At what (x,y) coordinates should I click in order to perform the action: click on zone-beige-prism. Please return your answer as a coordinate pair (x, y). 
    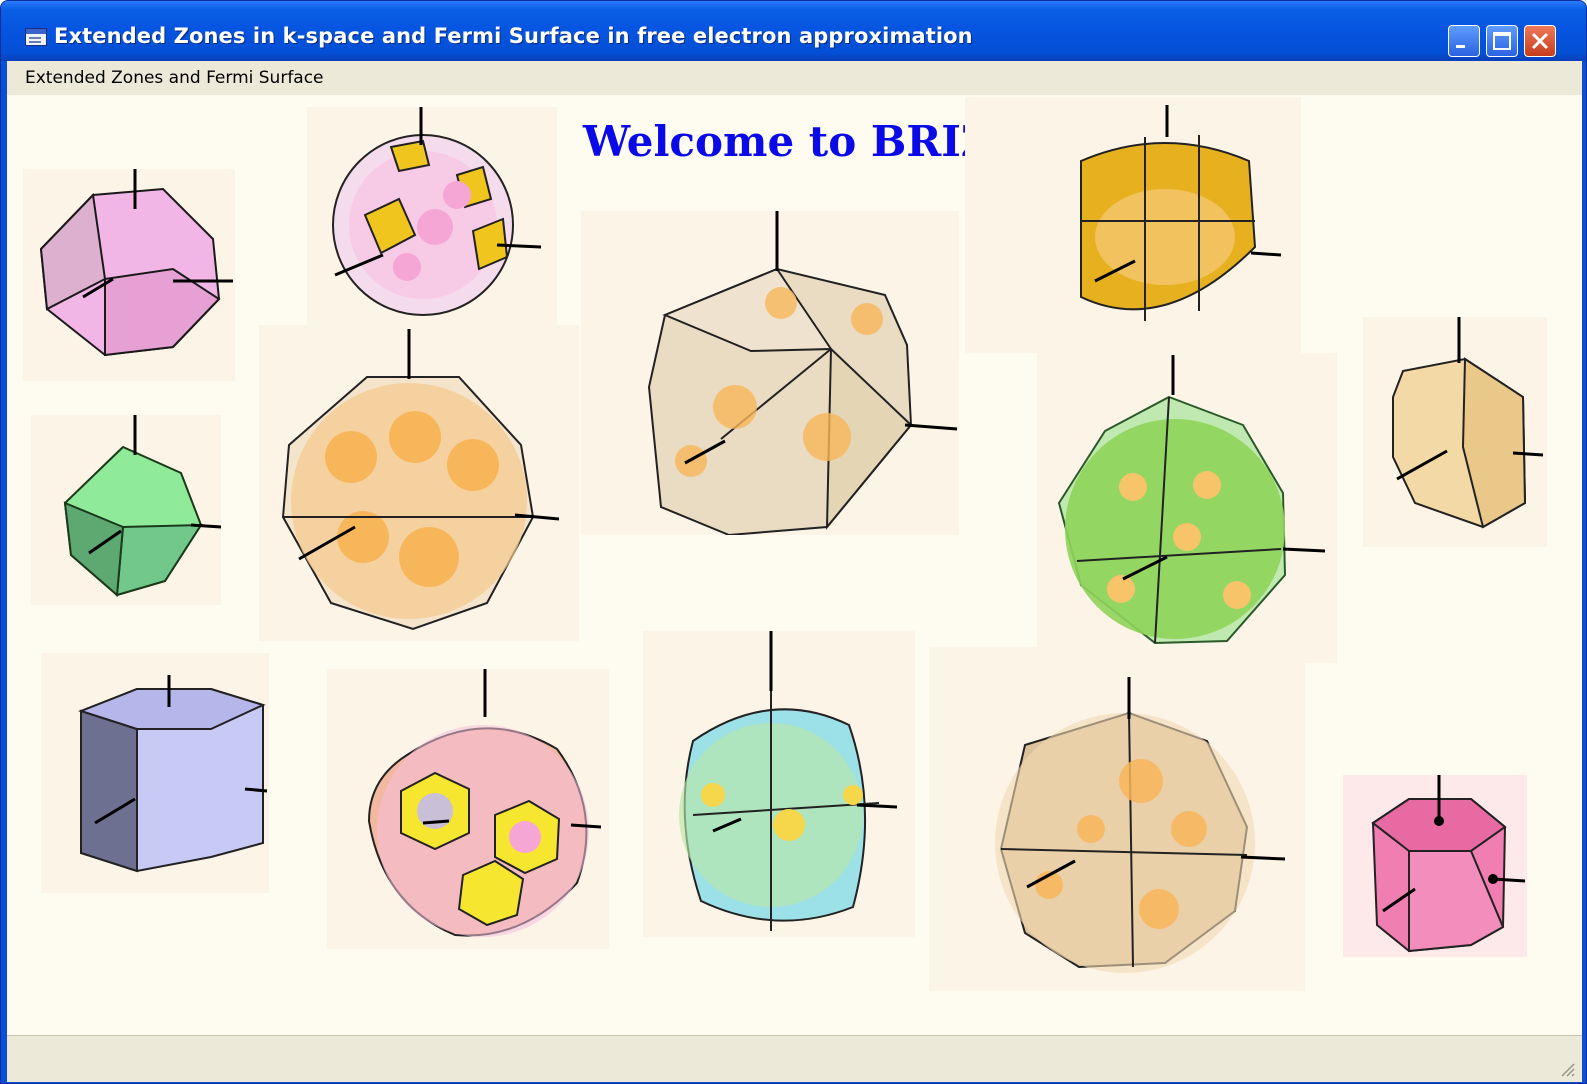
    Looking at the image, I should click on (1455, 432).